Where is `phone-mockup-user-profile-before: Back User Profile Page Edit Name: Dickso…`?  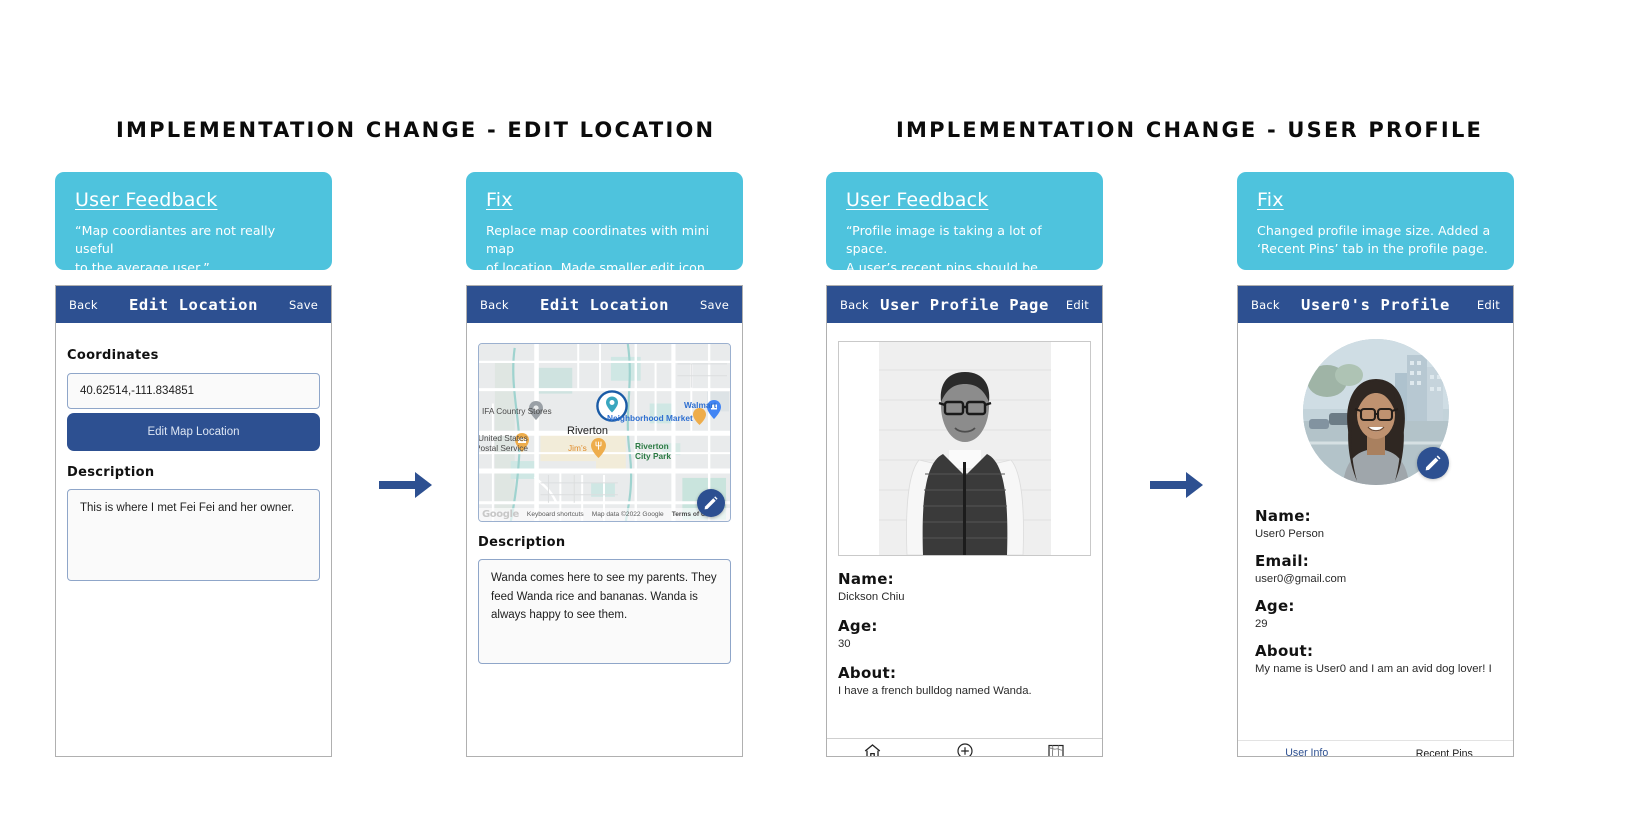
phone-mockup-user-profile-before: Back User Profile Page Edit Name: Dickso… is located at coordinates (964, 521).